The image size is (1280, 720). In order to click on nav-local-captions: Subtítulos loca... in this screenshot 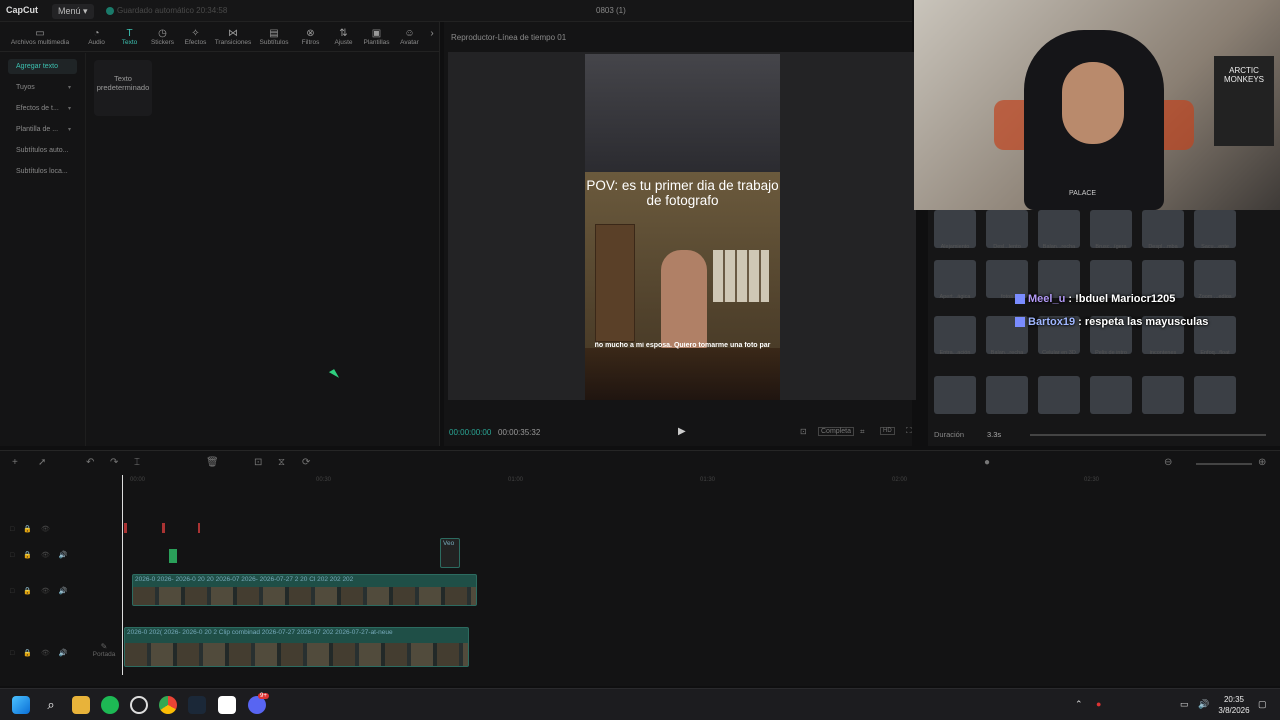, I will do `click(42, 171)`.